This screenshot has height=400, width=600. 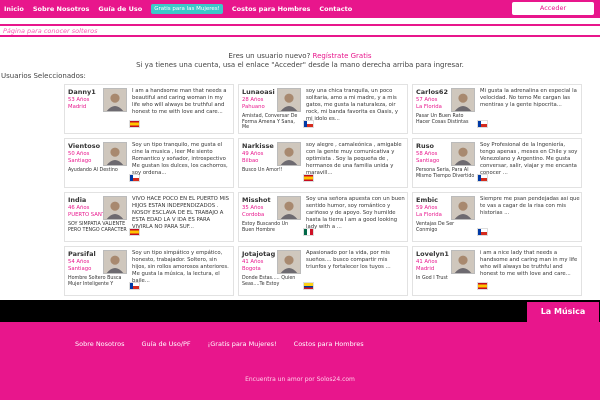 What do you see at coordinates (84, 146) in the screenshot?
I see `profile-name: Vientoso` at bounding box center [84, 146].